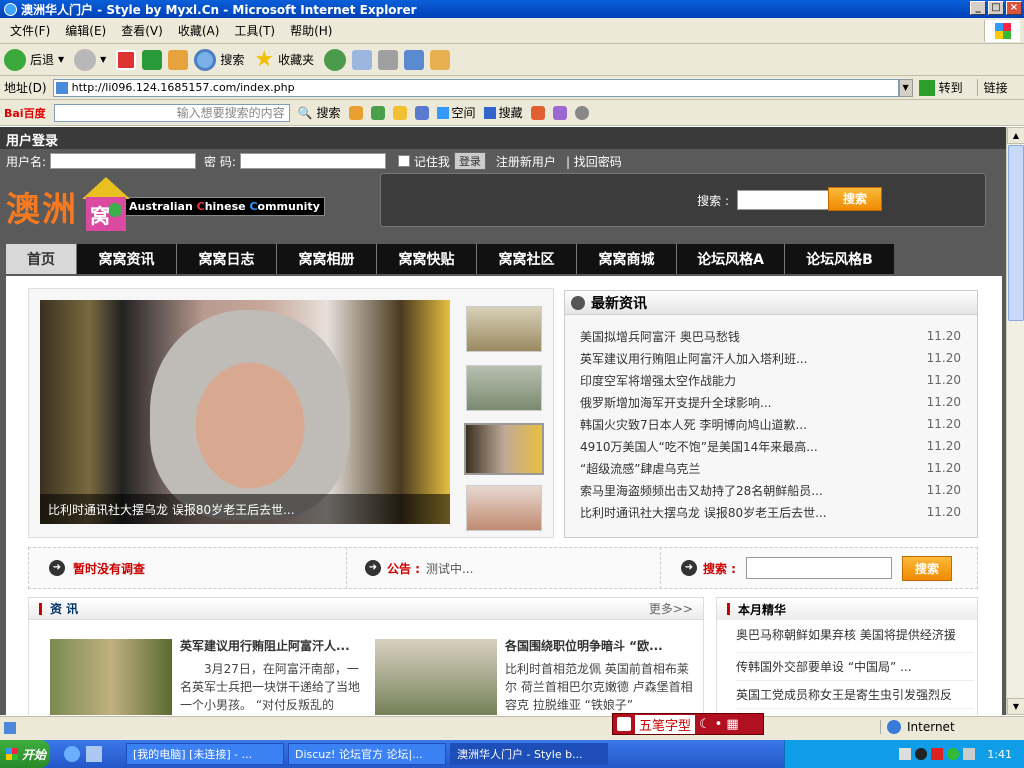 The height and width of the screenshot is (768, 1024). I want to click on nav-home: 首页, so click(41, 259).